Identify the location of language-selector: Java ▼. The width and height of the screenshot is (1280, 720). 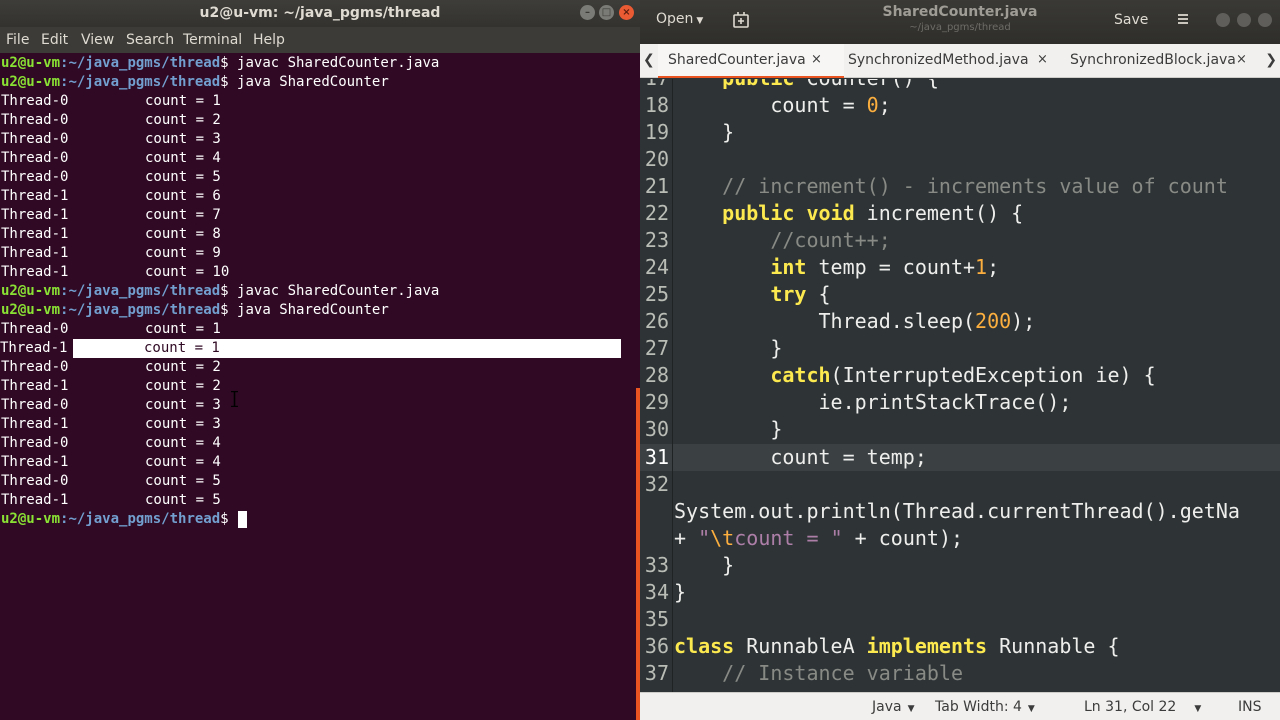
(893, 707).